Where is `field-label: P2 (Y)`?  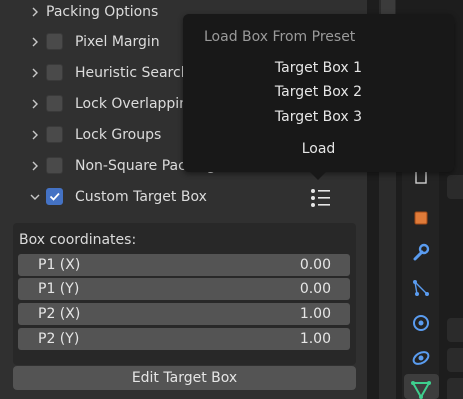
field-label: P2 (Y) is located at coordinates (59, 339).